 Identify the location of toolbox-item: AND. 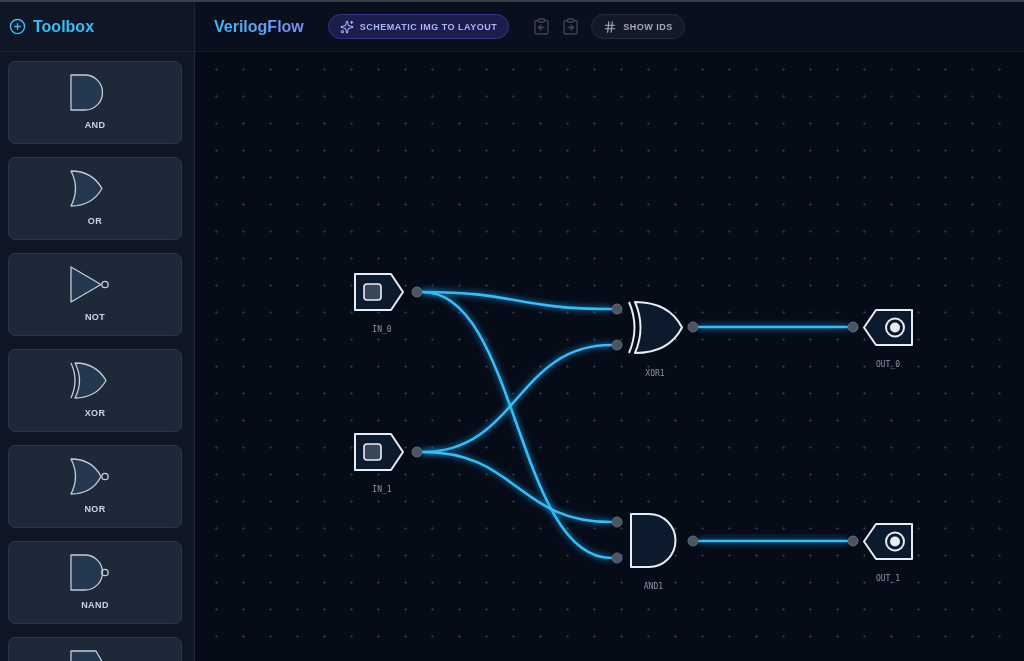
(95, 102).